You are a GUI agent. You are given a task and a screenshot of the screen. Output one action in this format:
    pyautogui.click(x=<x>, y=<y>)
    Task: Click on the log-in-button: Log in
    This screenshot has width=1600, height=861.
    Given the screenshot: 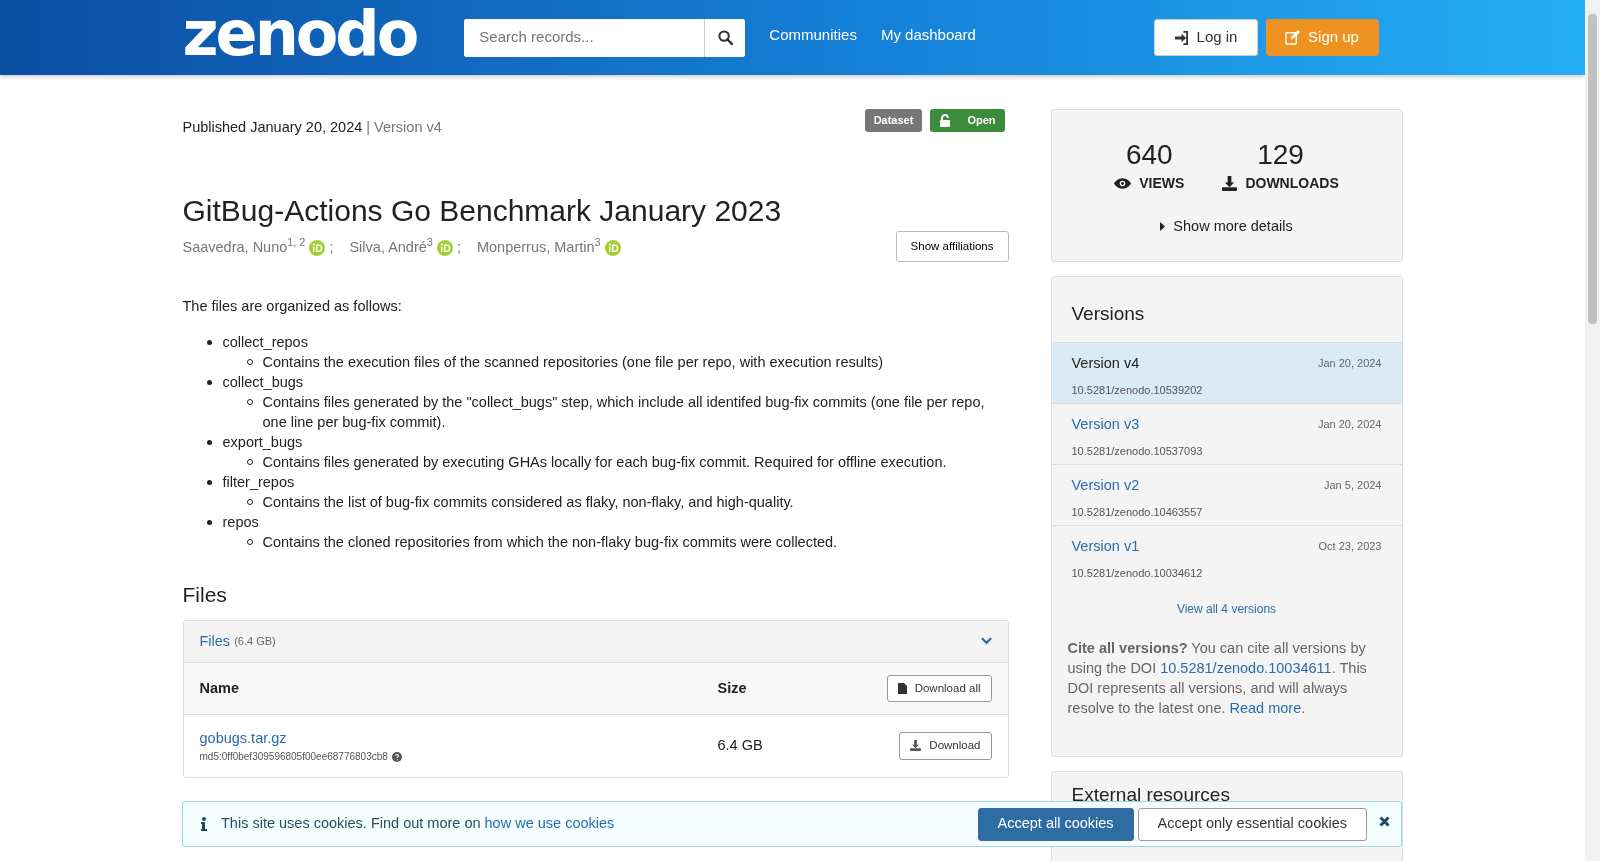 What is the action you would take?
    pyautogui.click(x=1205, y=37)
    